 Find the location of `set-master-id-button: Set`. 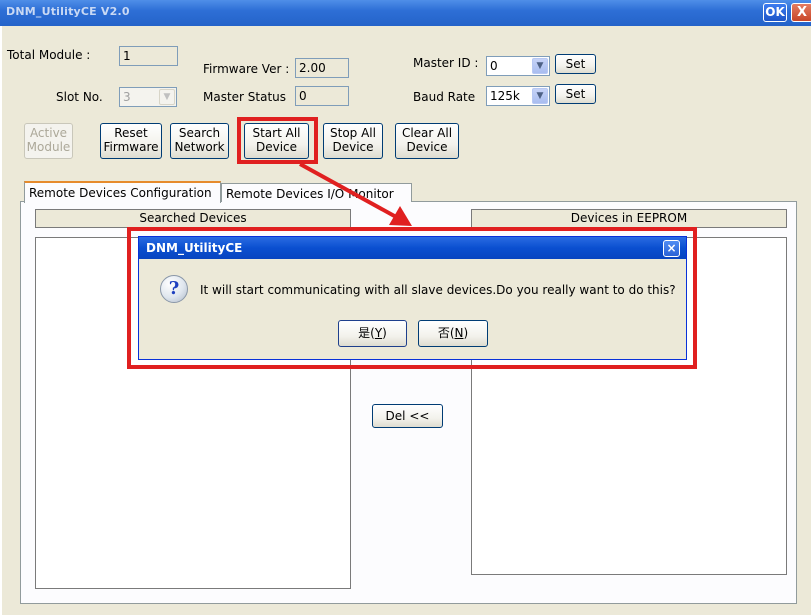

set-master-id-button: Set is located at coordinates (575, 64).